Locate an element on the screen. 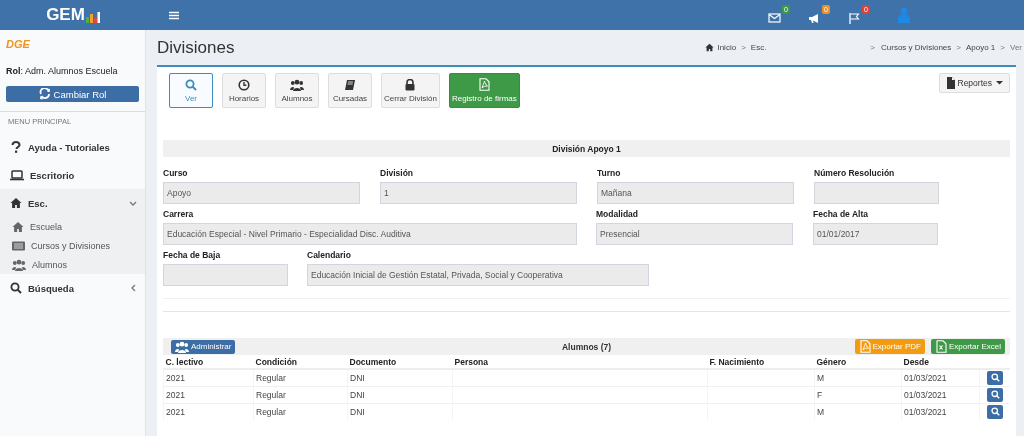  column-header: C. lectivo is located at coordinates (208, 362).